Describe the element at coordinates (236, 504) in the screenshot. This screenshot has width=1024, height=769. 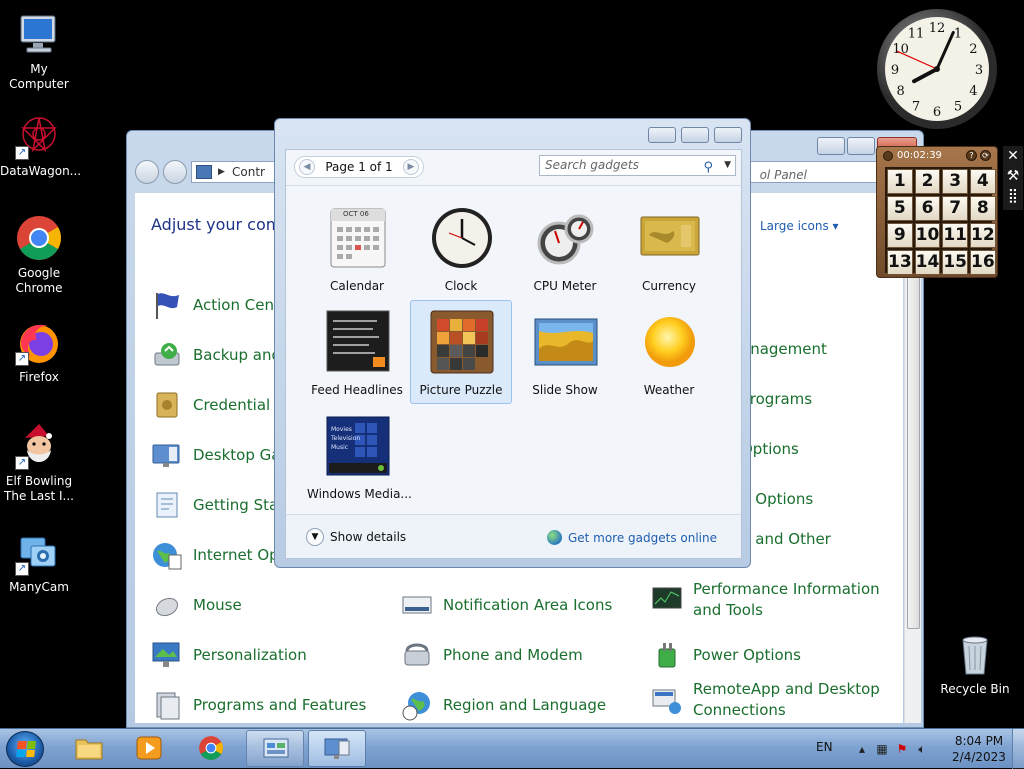
I see `cp-item-label: Getting Sta` at that location.